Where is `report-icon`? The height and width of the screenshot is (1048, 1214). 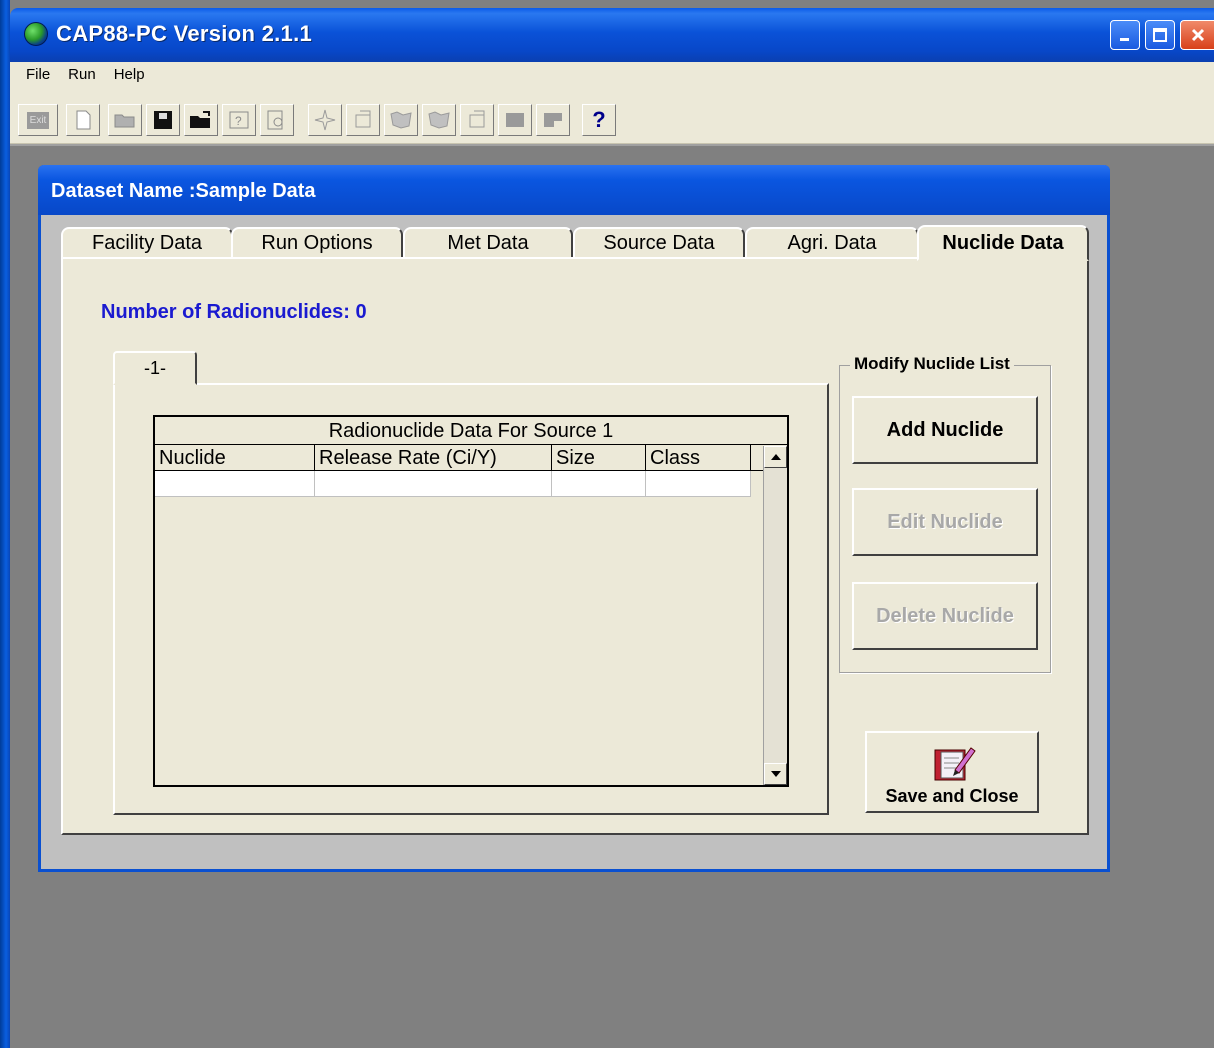
report-icon is located at coordinates (363, 119).